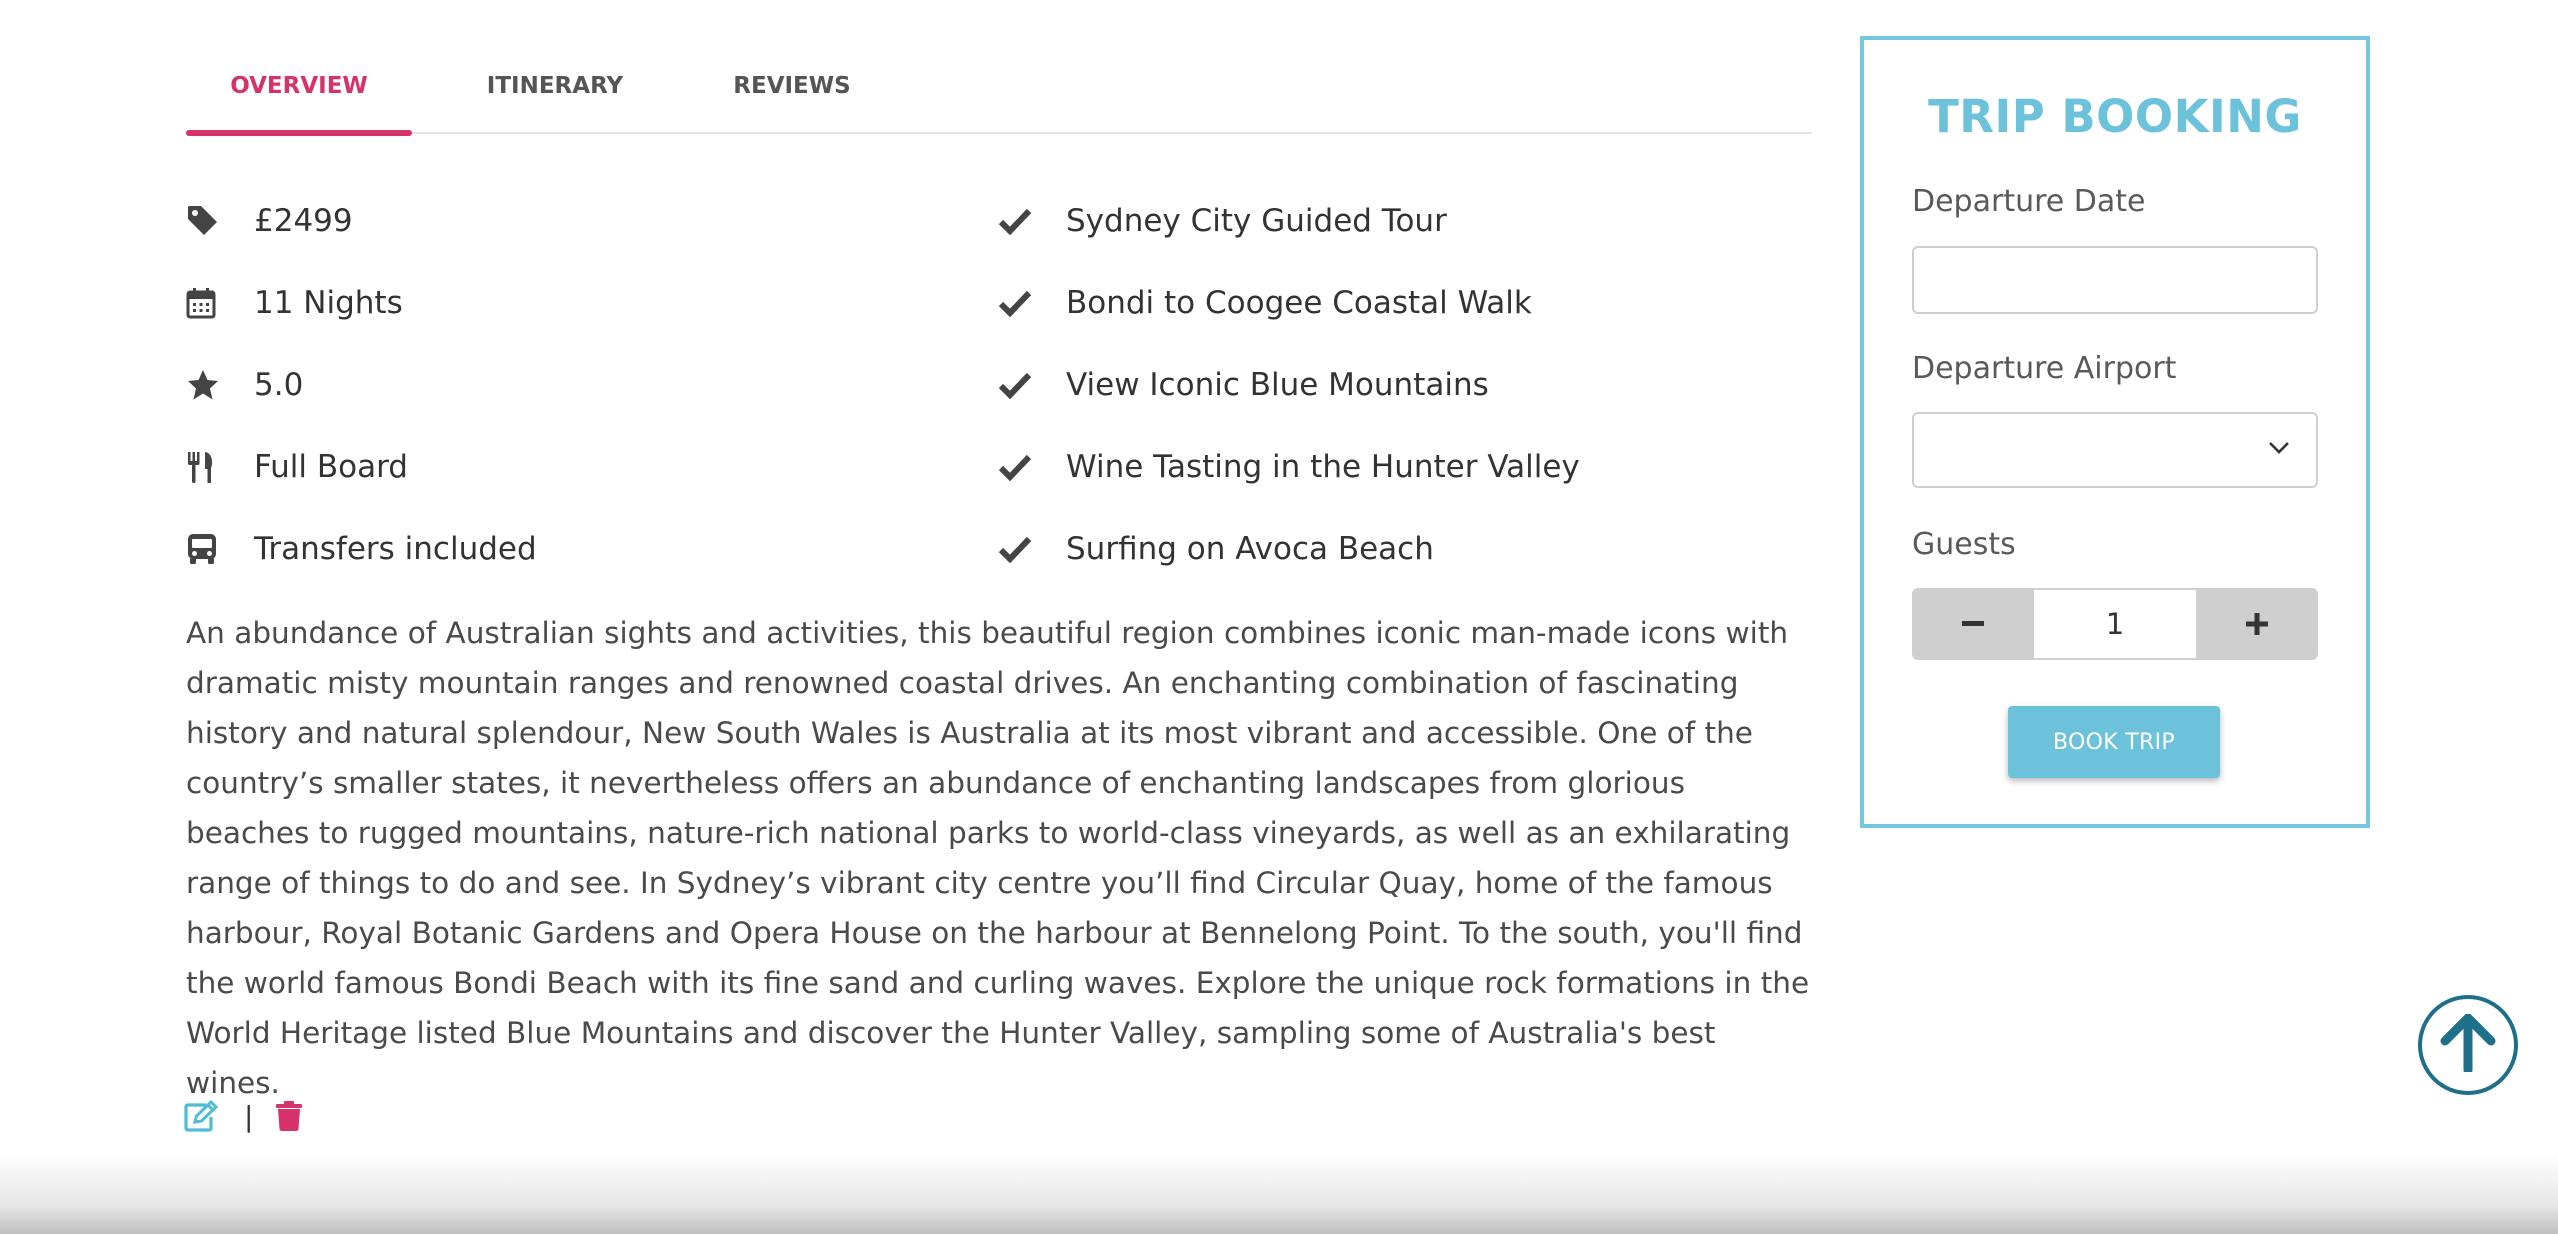 This screenshot has height=1234, width=2558. Describe the element at coordinates (576, 221) in the screenshot. I see `fact-price: £2499` at that location.